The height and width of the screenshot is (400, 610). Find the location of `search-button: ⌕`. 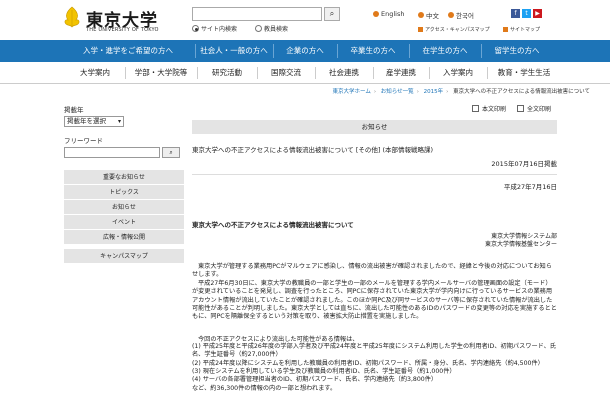

search-button: ⌕ is located at coordinates (332, 14).